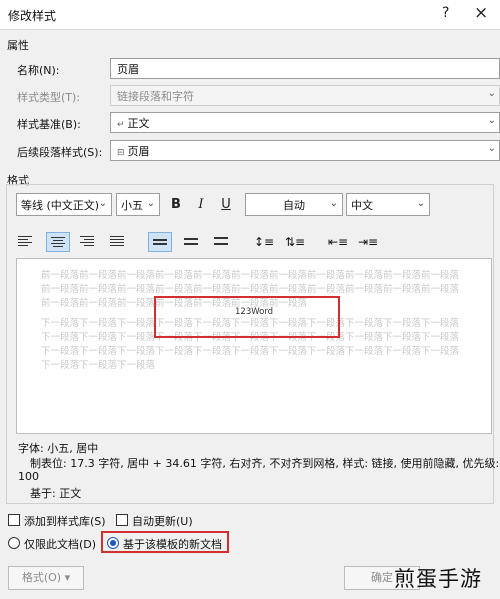  I want to click on dialog-title: 修改样式, so click(32, 16).